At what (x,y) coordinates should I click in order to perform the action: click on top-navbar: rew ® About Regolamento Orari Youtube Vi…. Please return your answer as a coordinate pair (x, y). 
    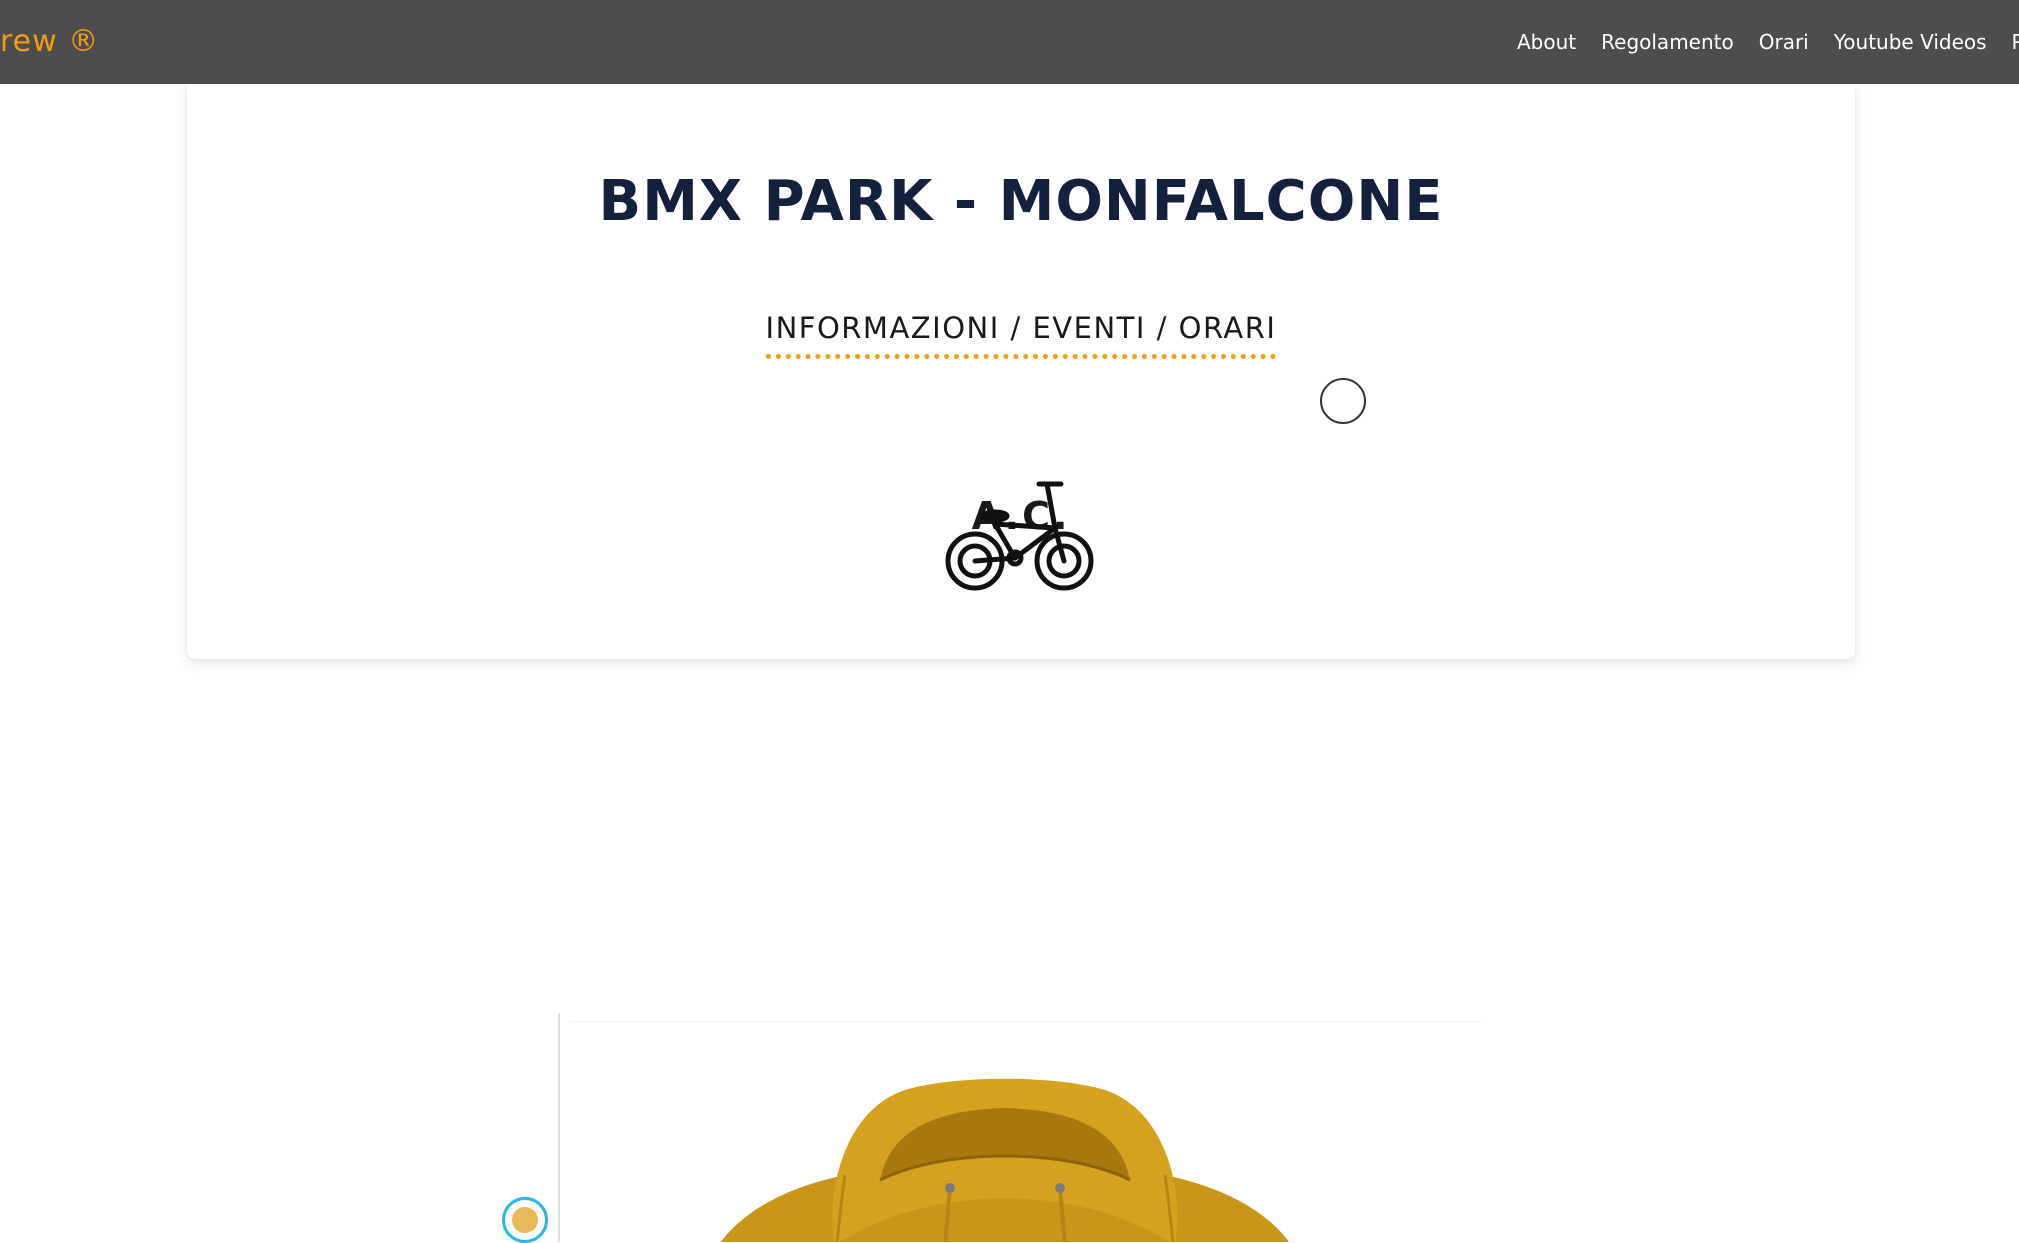
    Looking at the image, I should click on (1009, 42).